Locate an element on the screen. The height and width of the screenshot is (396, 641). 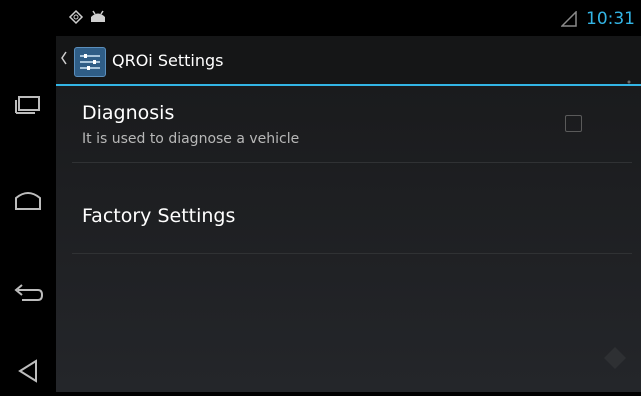
action-bar: QROi Settings is located at coordinates (348, 61).